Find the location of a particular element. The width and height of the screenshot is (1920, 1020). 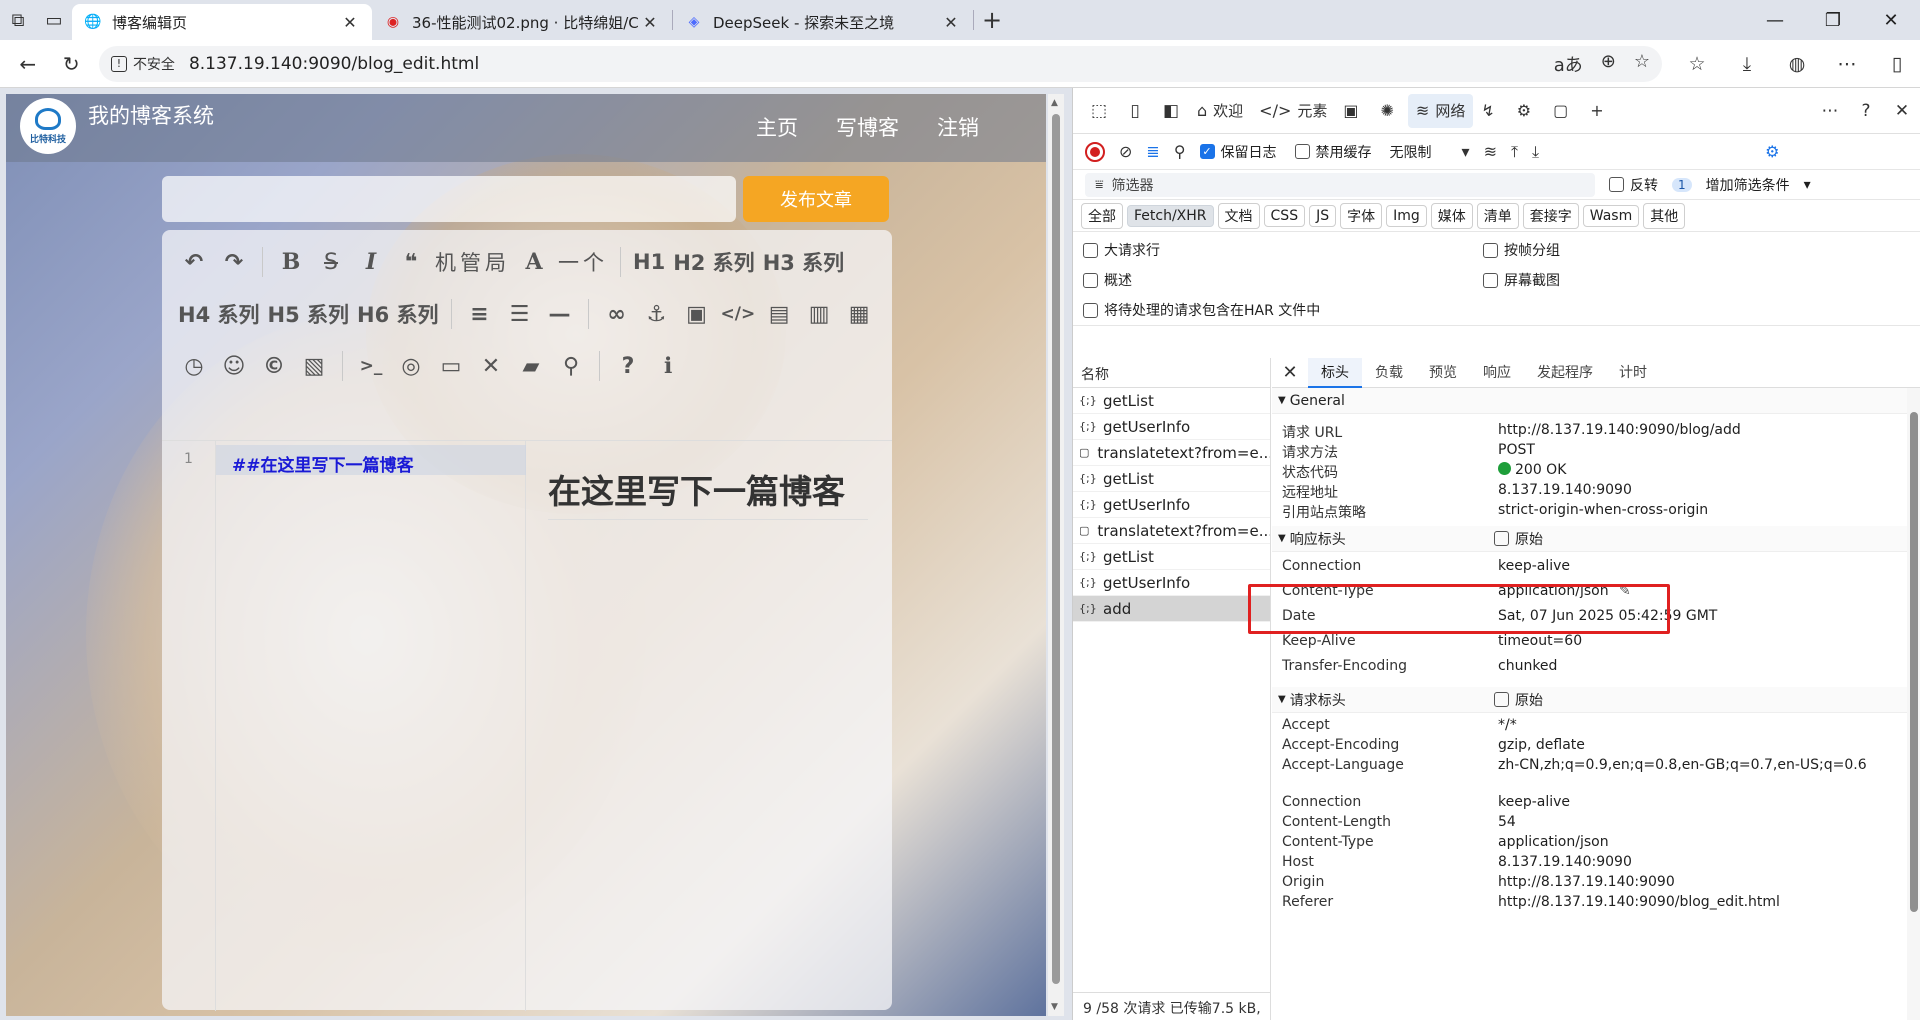

code-icon: </> is located at coordinates (738, 314).